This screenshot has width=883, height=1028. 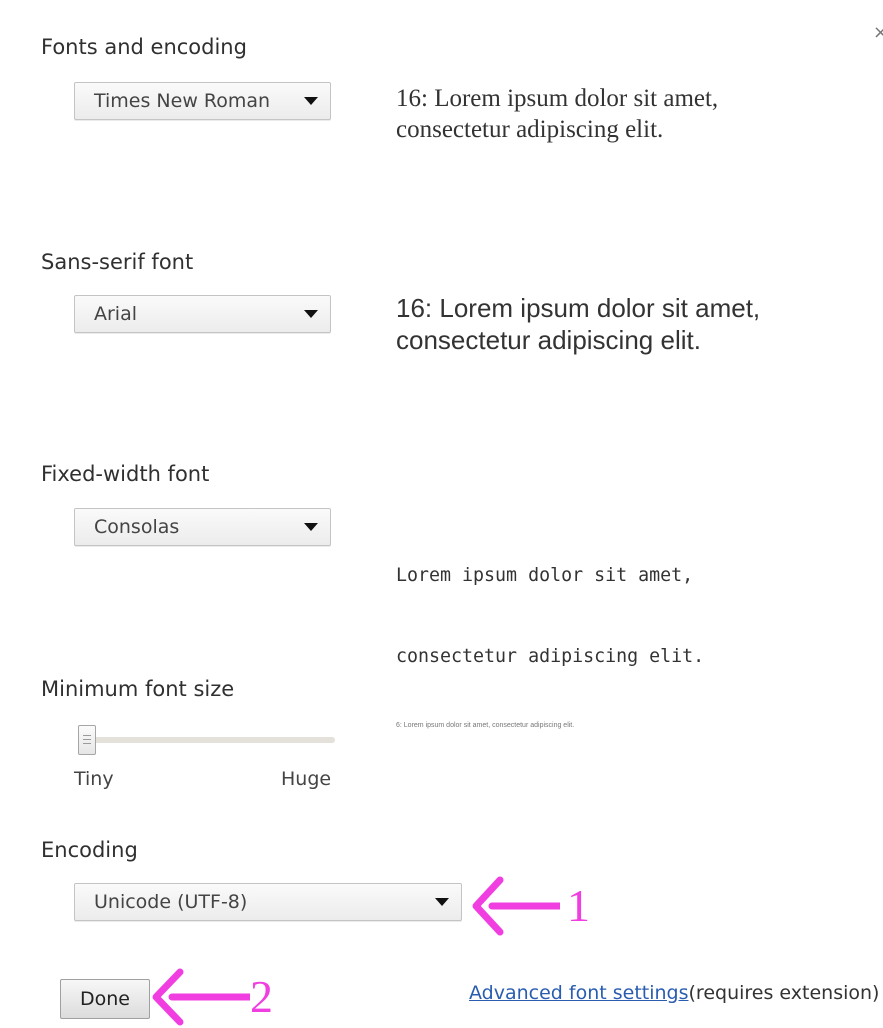 What do you see at coordinates (261, 996) in the screenshot?
I see `annotation-callout-2: 2` at bounding box center [261, 996].